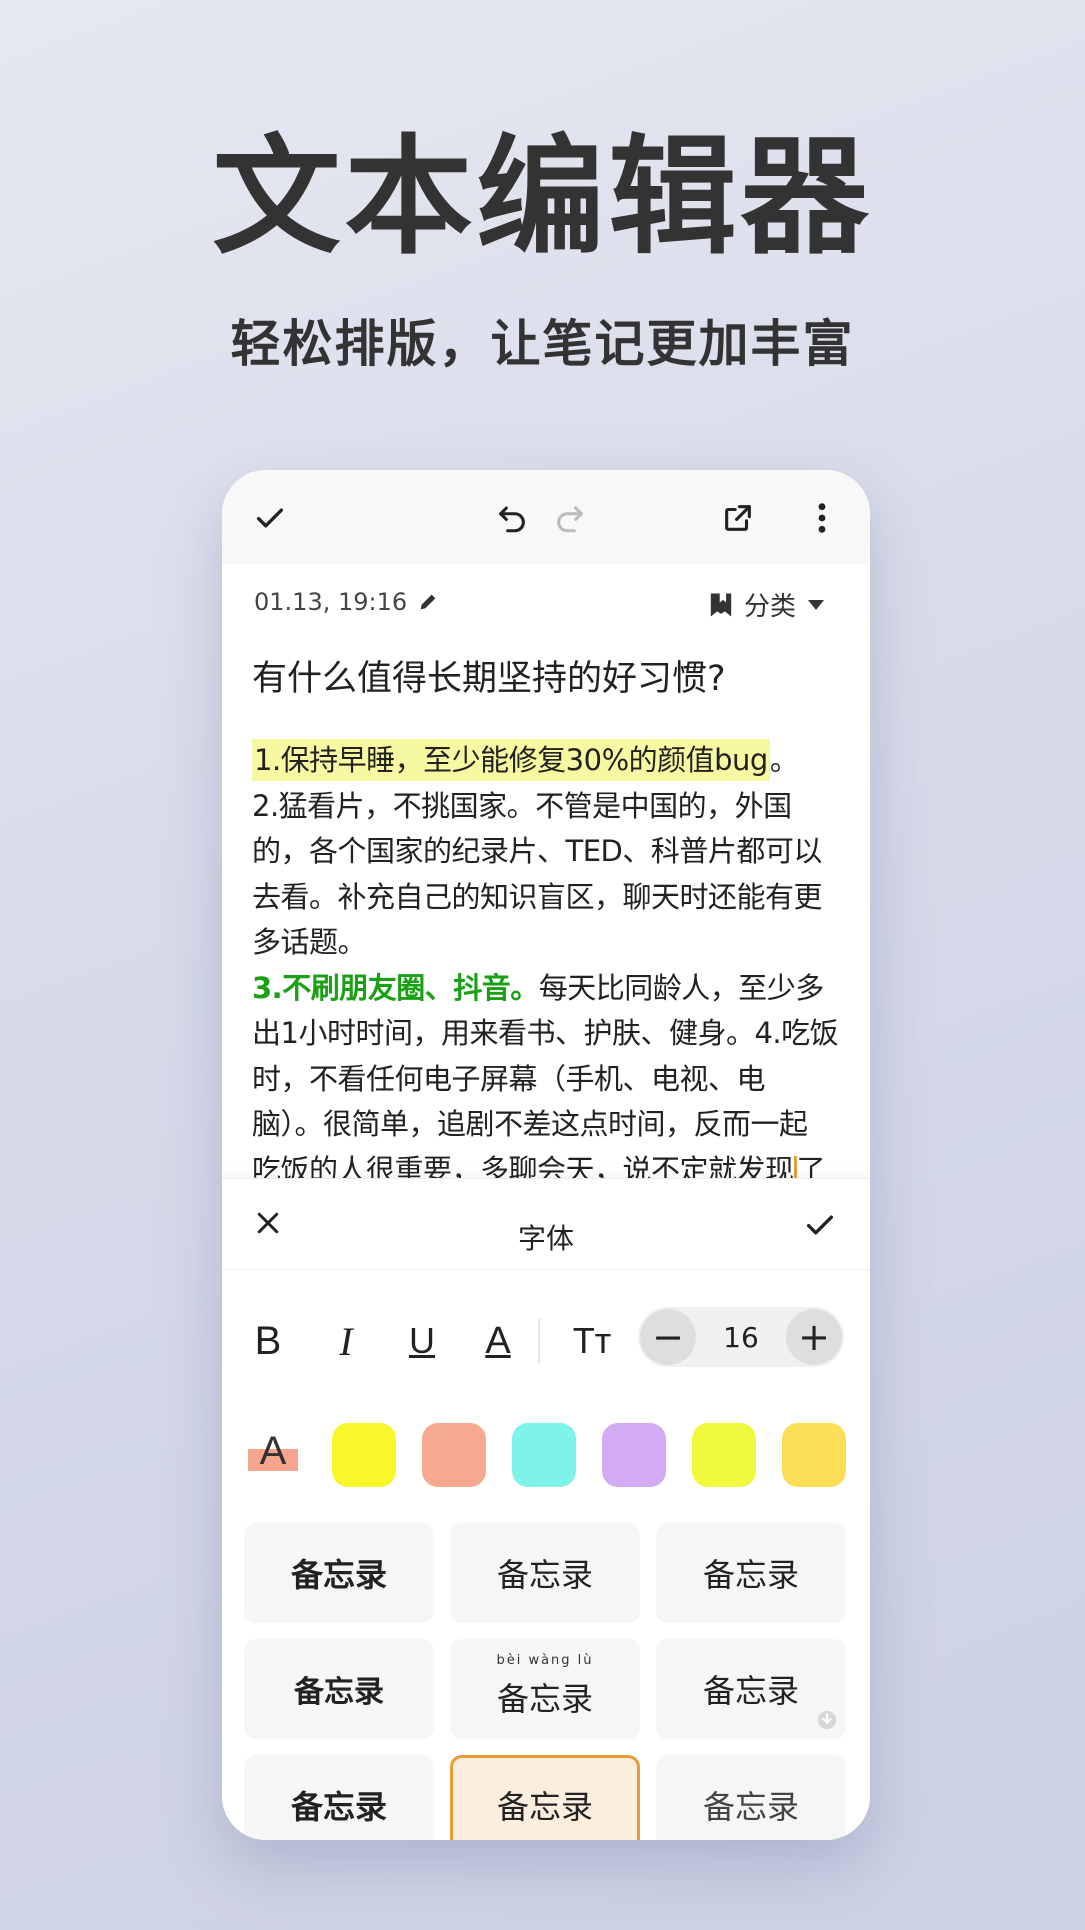 This screenshot has height=1930, width=1085. What do you see at coordinates (814, 1337) in the screenshot?
I see `increase-size-button: +` at bounding box center [814, 1337].